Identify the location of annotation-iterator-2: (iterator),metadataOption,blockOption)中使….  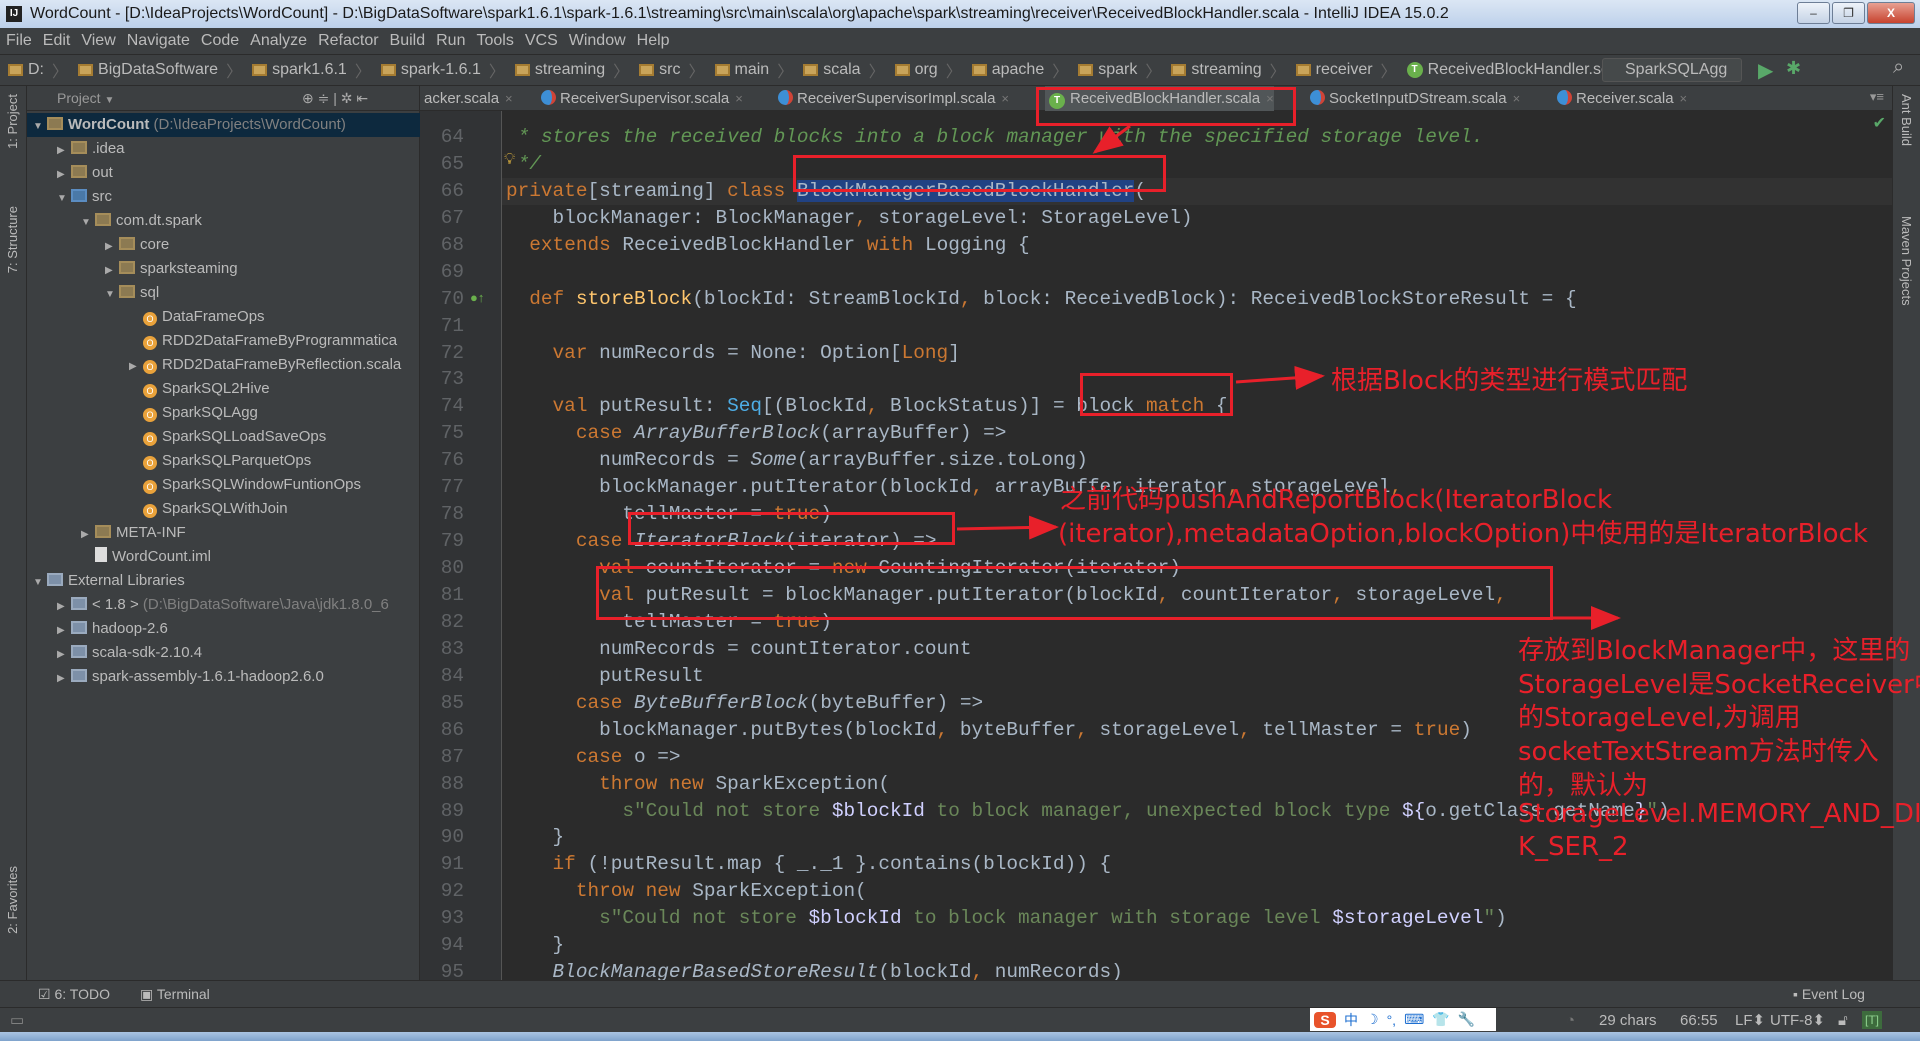
(1463, 534).